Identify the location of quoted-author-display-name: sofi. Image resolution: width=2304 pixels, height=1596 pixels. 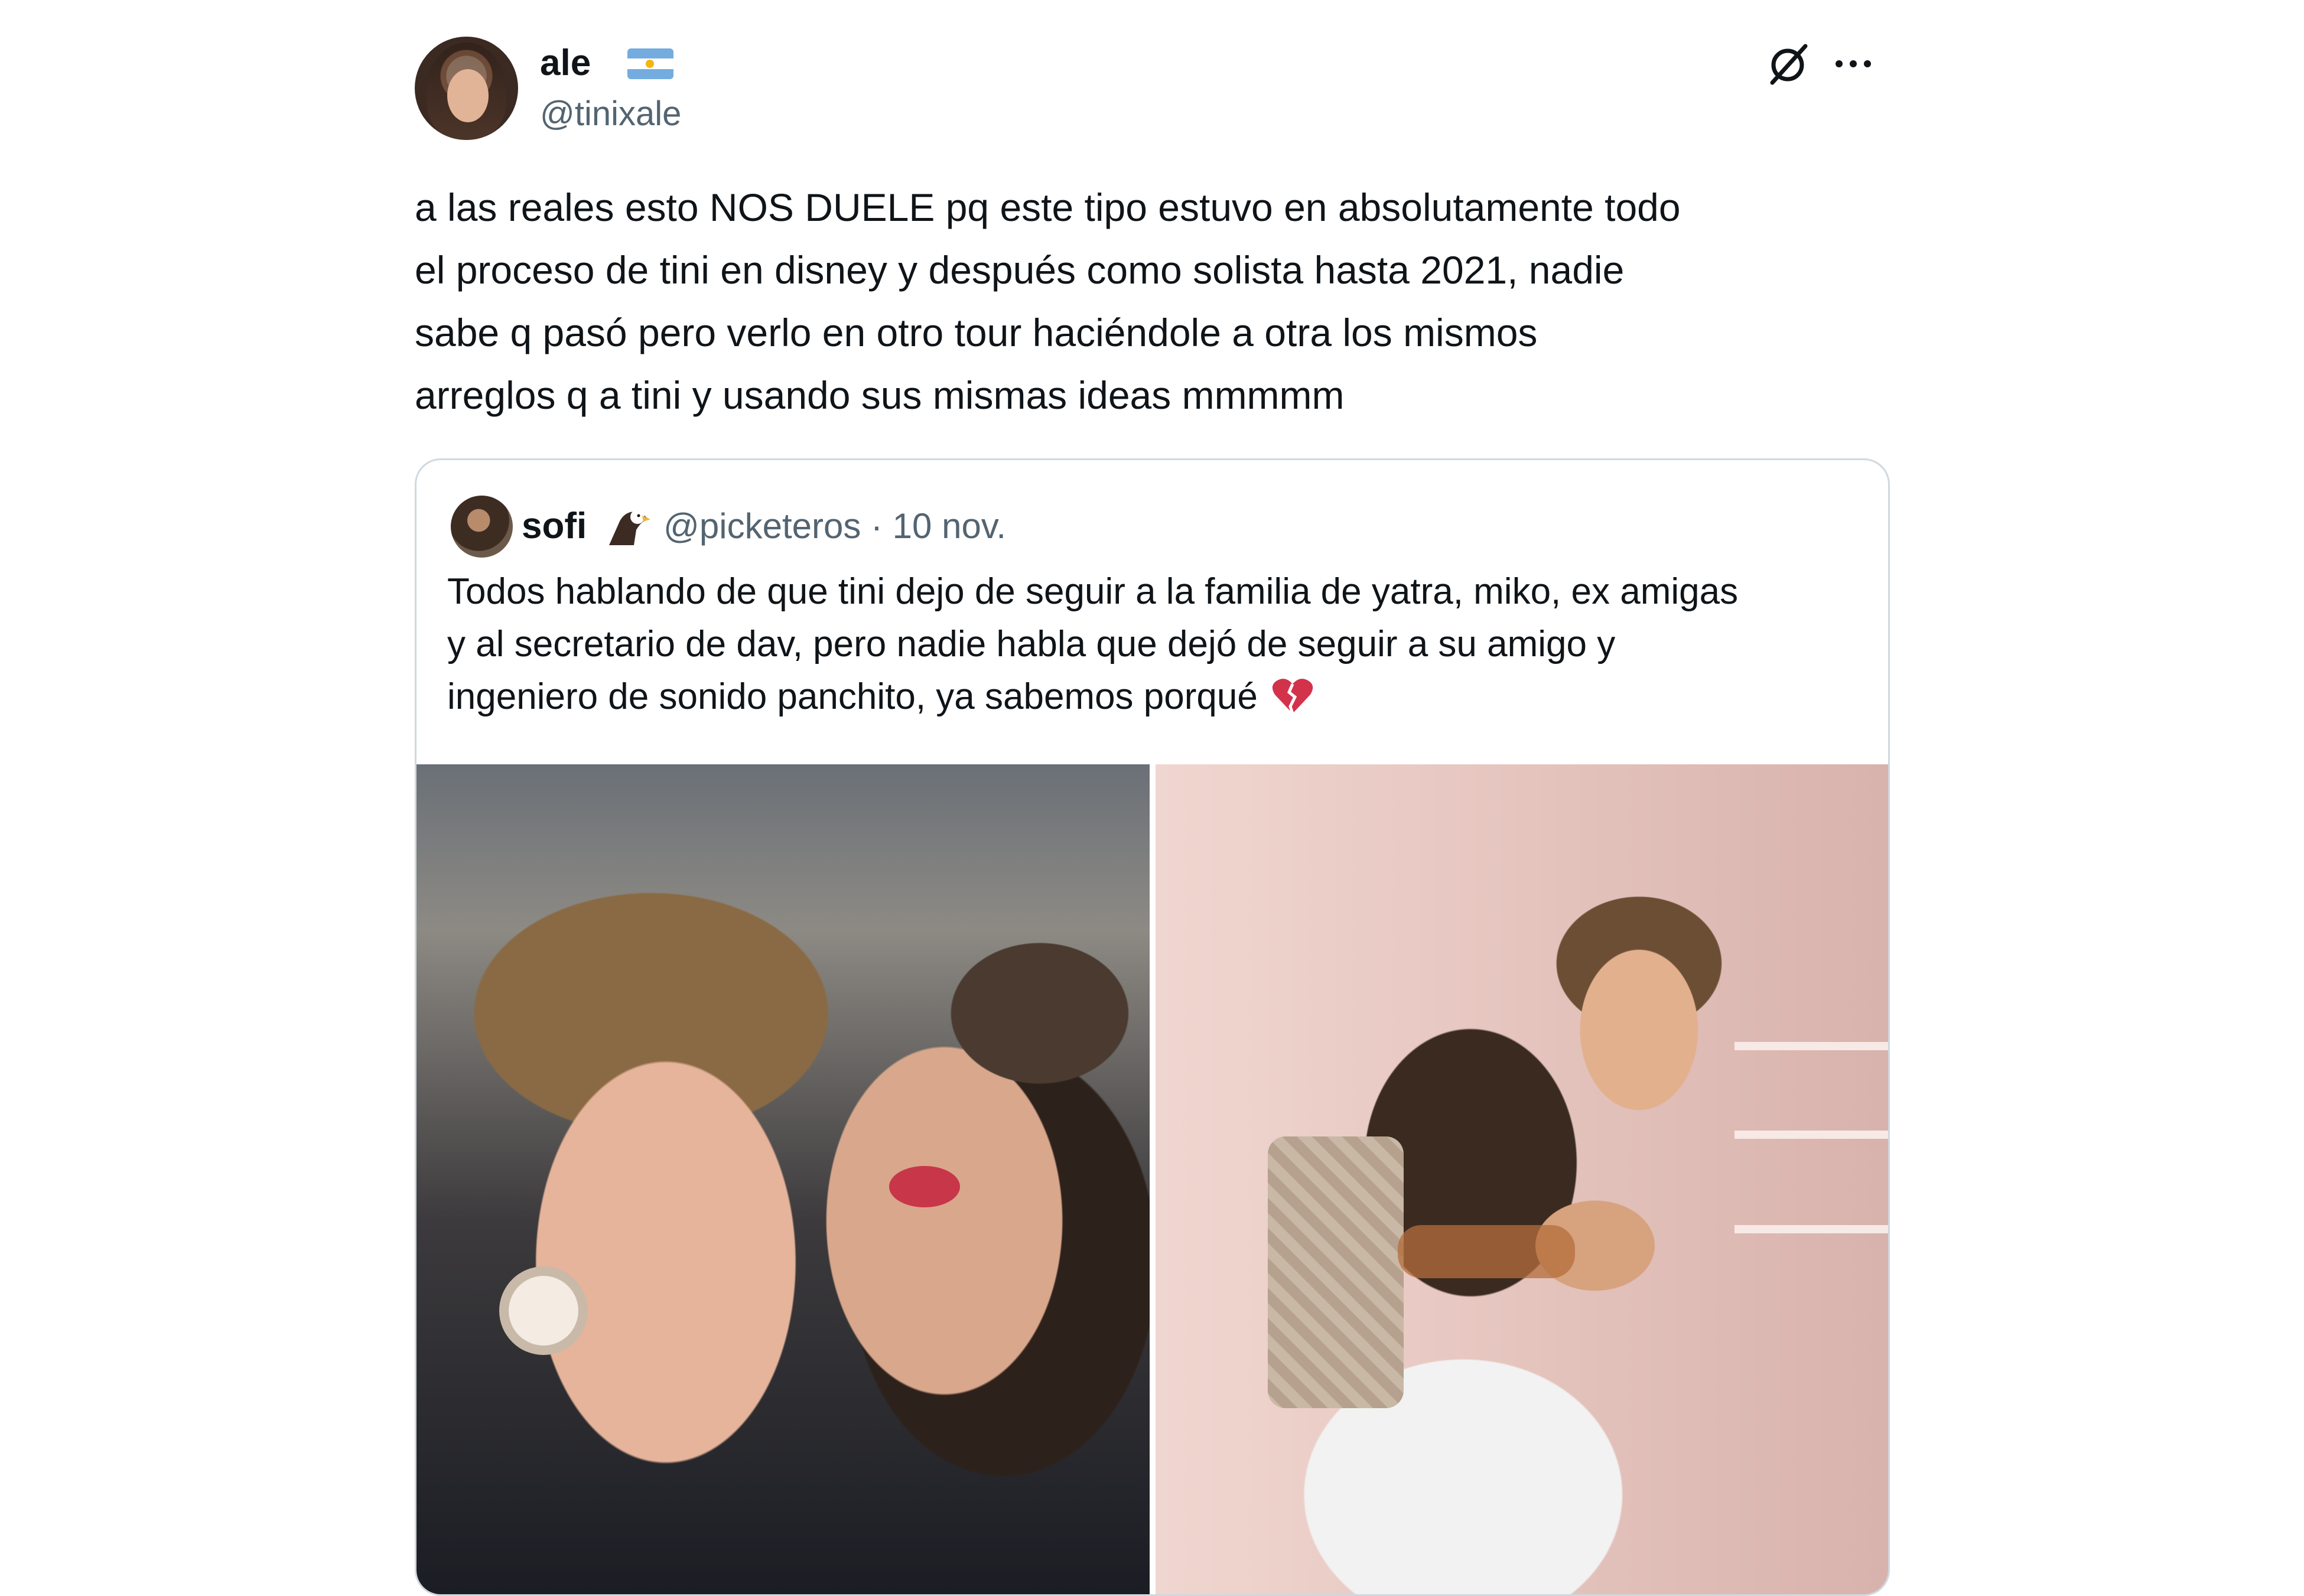
(554, 526).